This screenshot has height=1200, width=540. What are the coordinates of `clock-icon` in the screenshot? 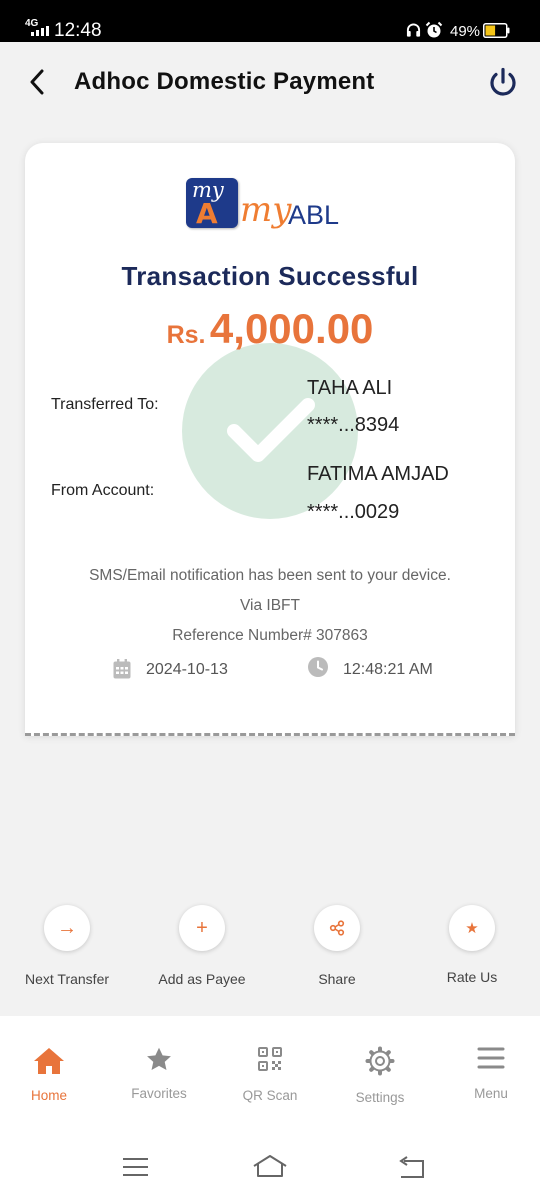 It's located at (318, 667).